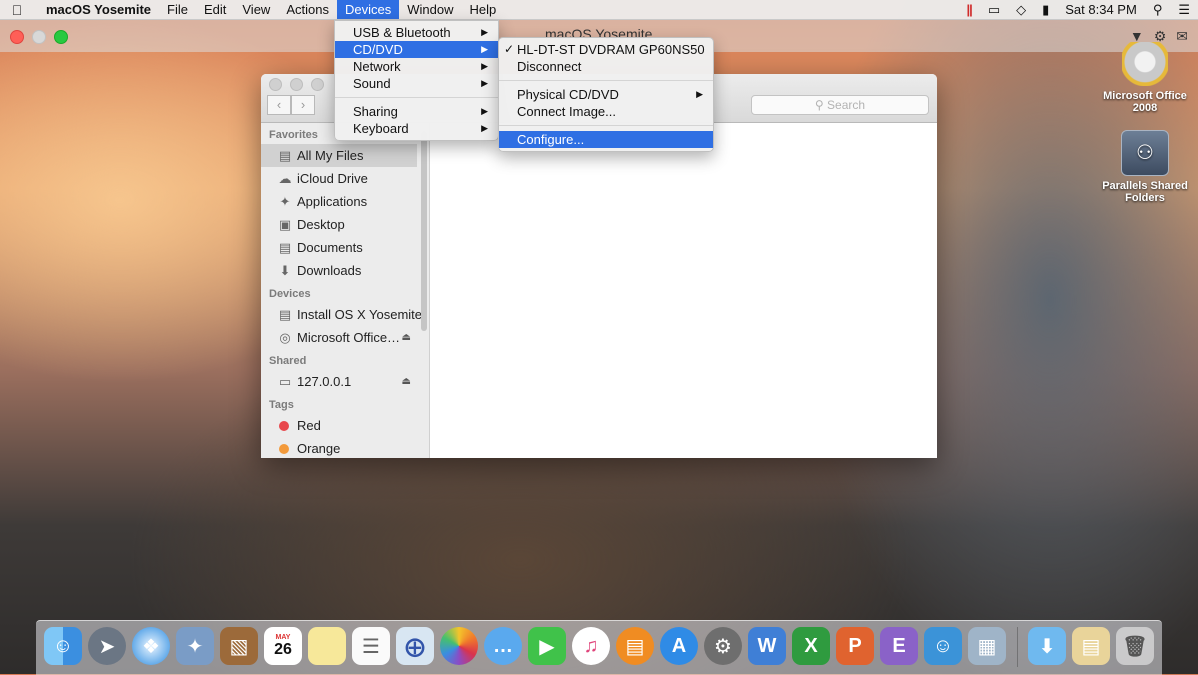  Describe the element at coordinates (345, 337) in the screenshot. I see `sidebar-item-microsoft-office: ◎ Microsoft Office… ⏏` at that location.